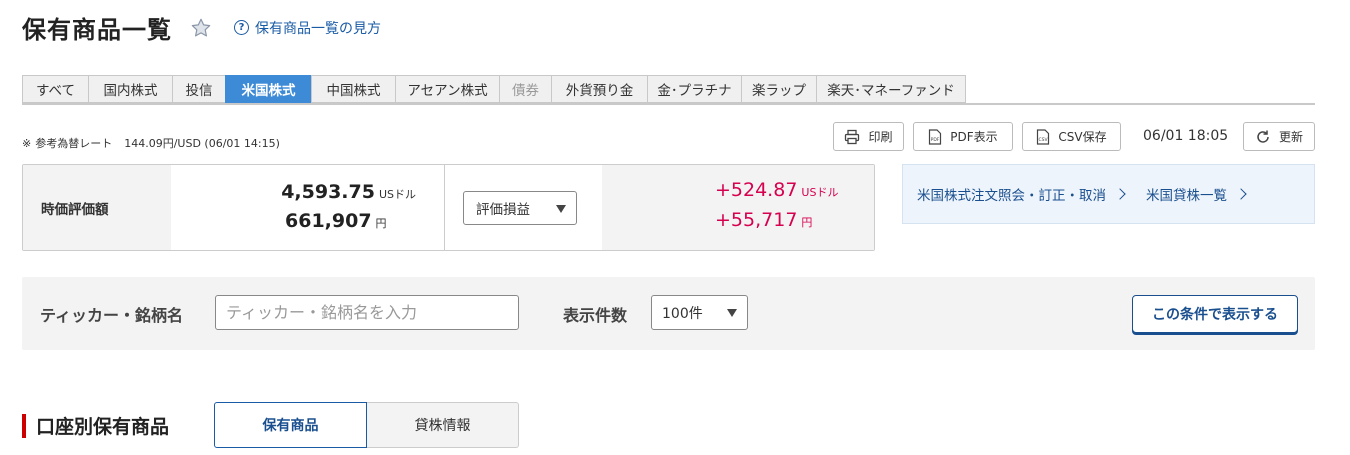 This screenshot has height=455, width=1350. What do you see at coordinates (55, 89) in the screenshot?
I see `tab-all: すべて` at bounding box center [55, 89].